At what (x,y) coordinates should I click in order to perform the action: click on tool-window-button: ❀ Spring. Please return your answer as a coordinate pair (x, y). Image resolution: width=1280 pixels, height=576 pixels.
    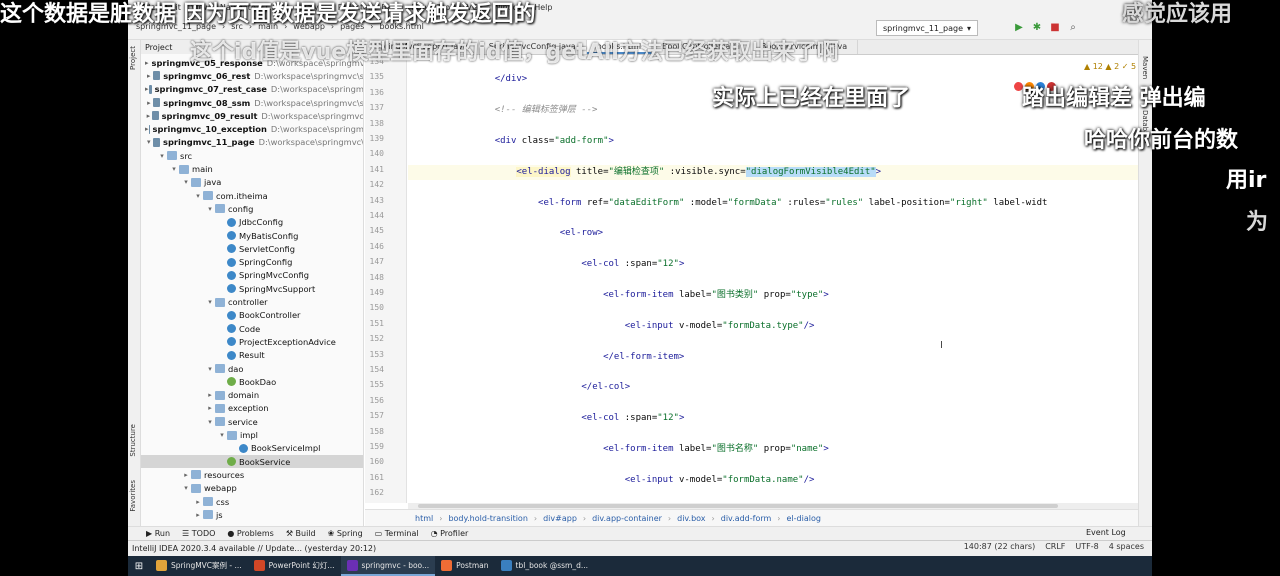
    Looking at the image, I should click on (345, 533).